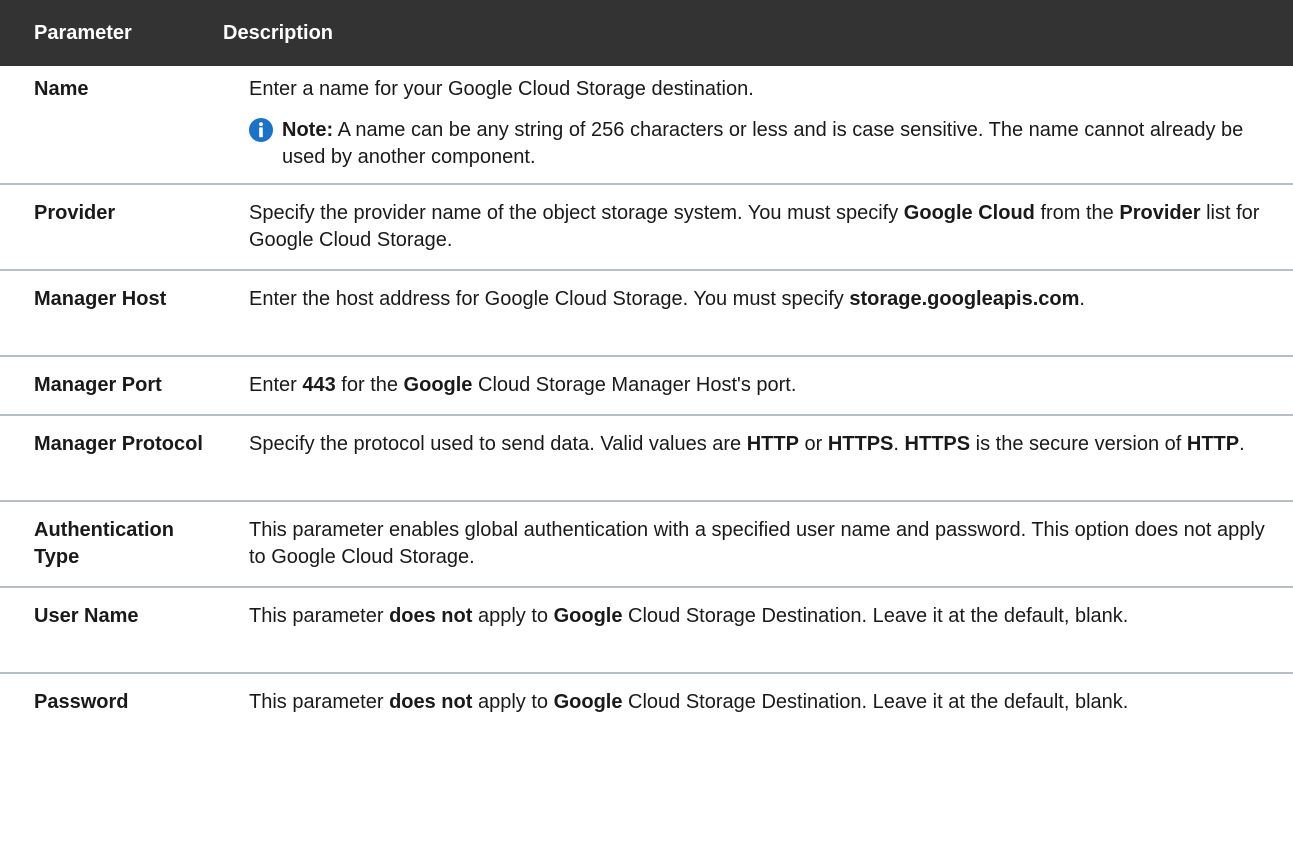 The height and width of the screenshot is (842, 1293). Describe the element at coordinates (261, 130) in the screenshot. I see `info-icon` at that location.